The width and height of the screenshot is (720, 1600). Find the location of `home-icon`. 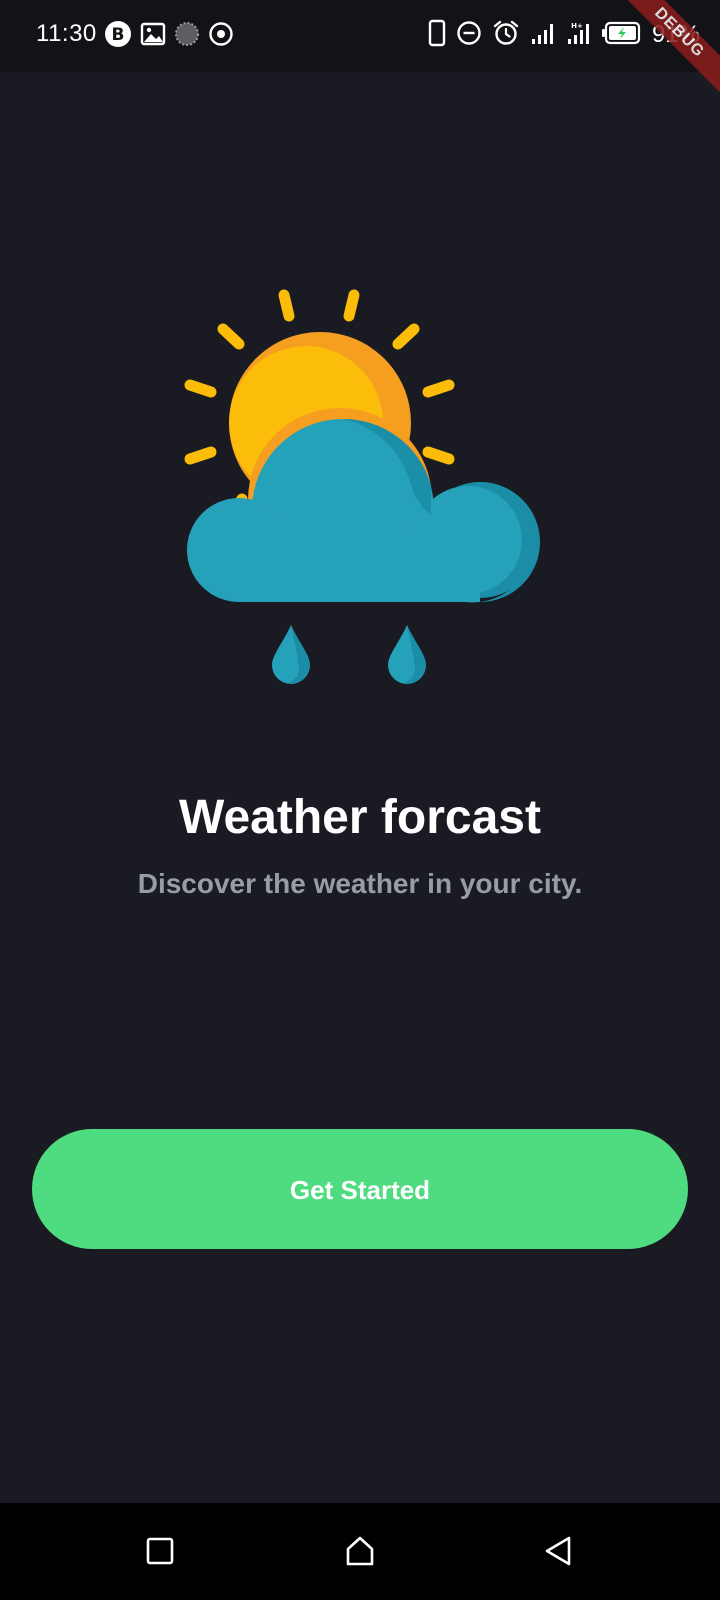

home-icon is located at coordinates (360, 1553).